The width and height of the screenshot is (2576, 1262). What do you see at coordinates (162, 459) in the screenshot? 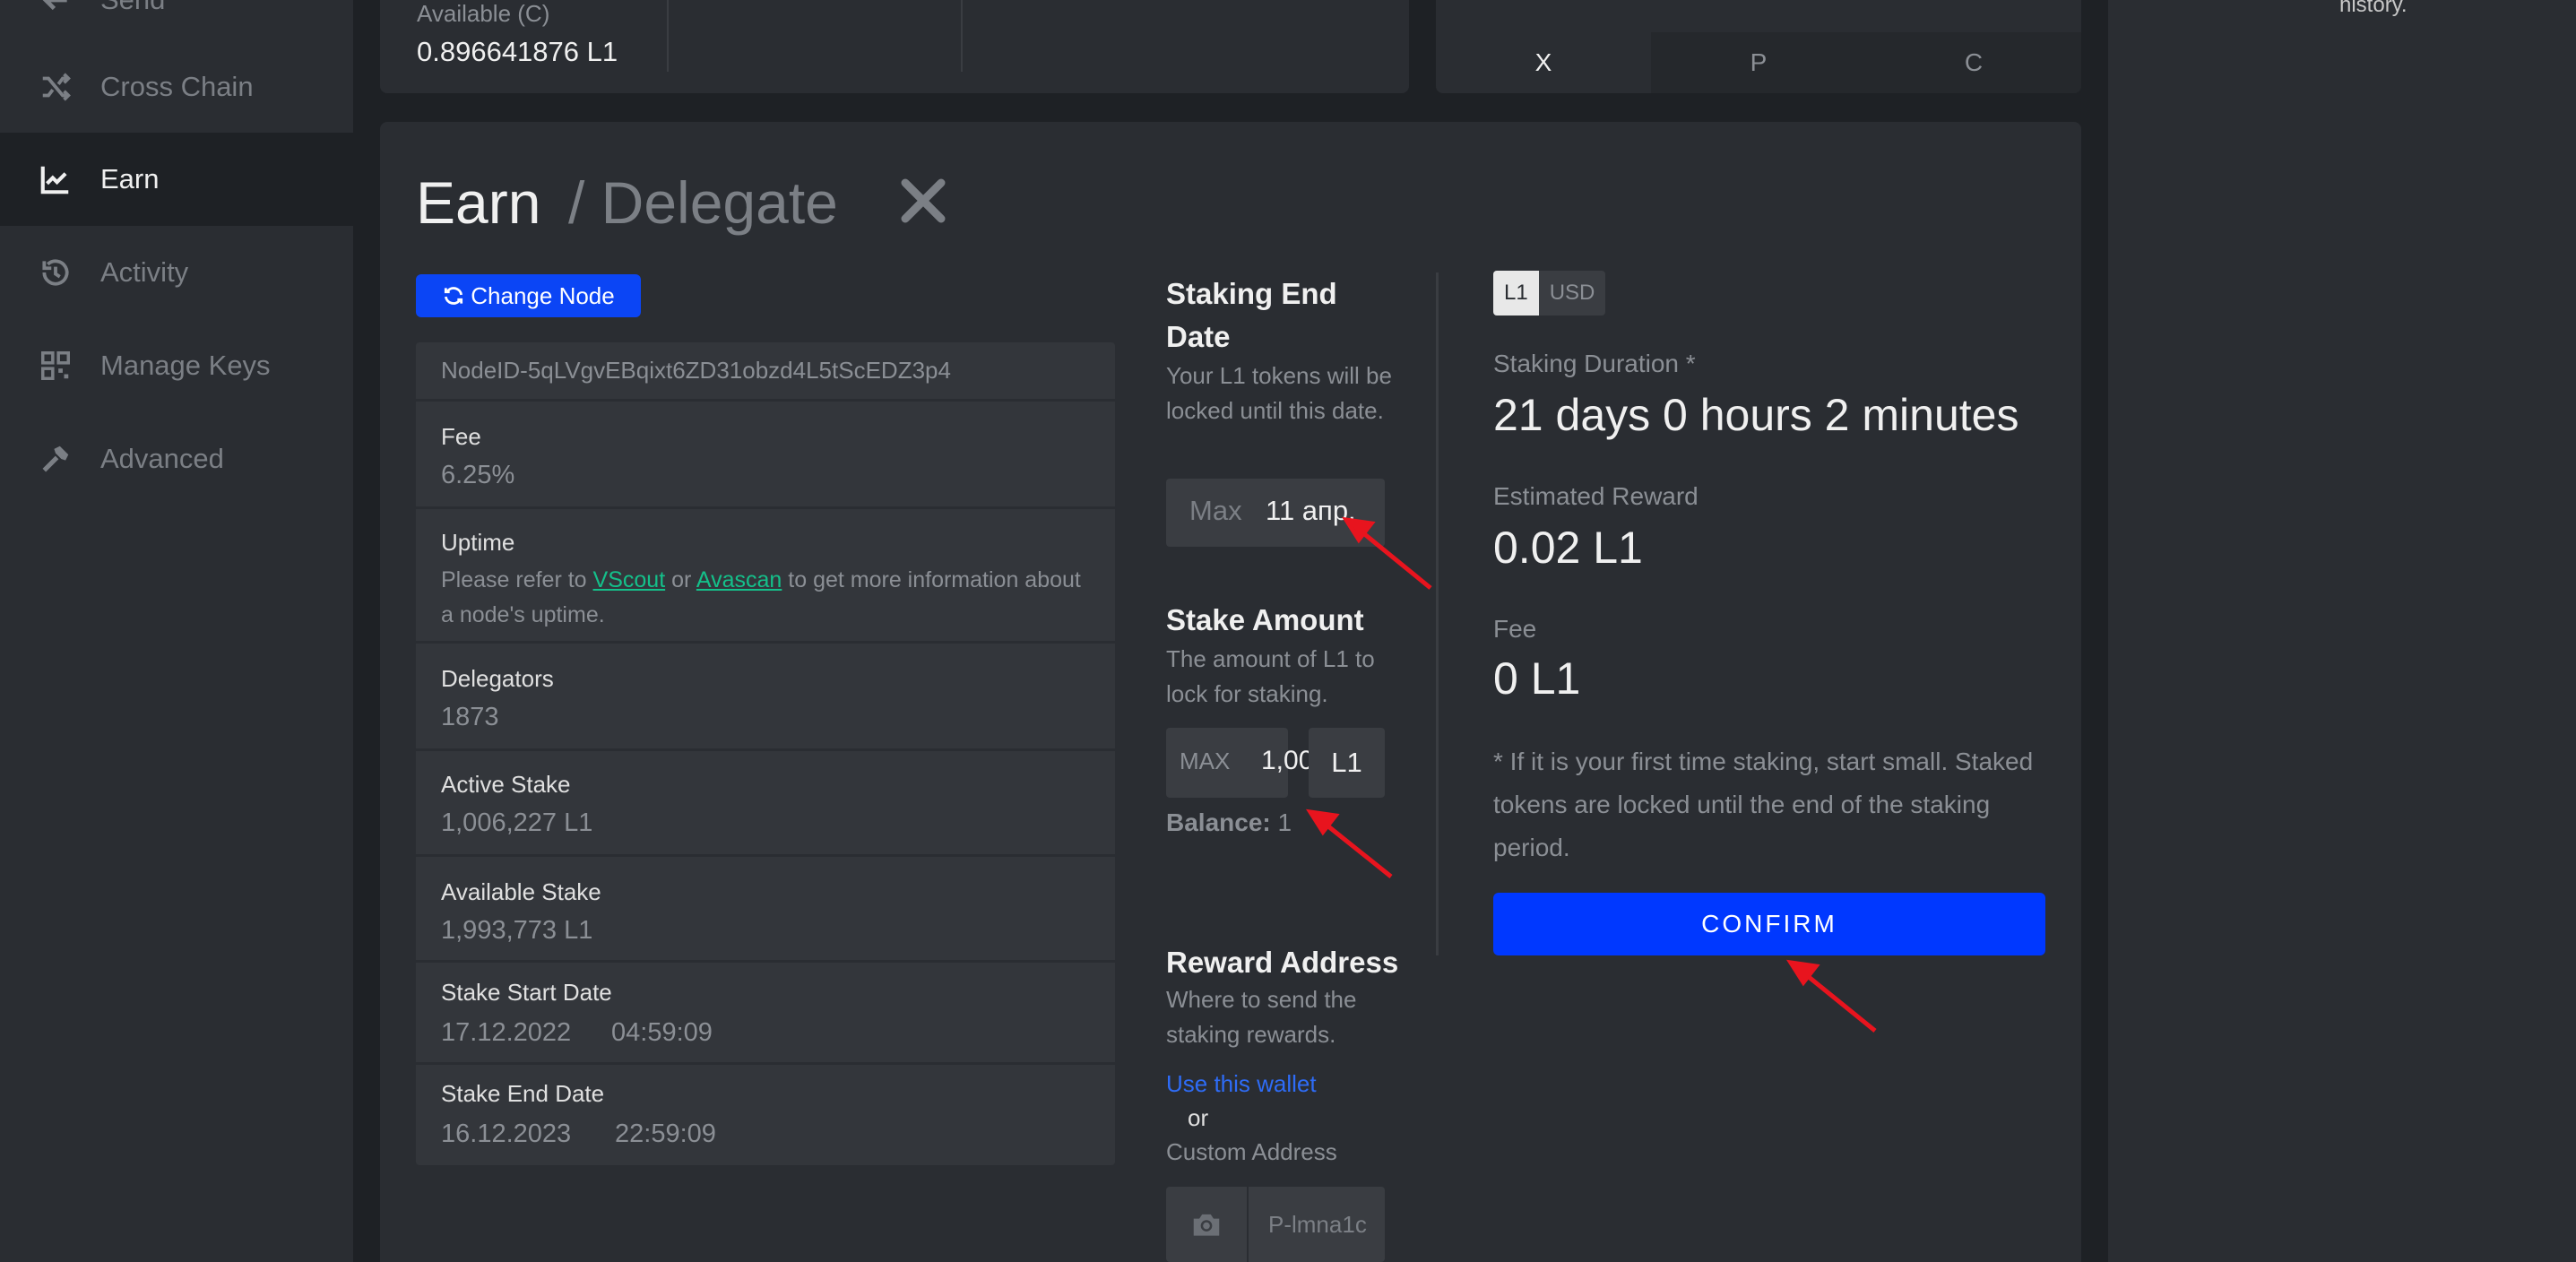
I see `sidebar-item-label: Advanced` at bounding box center [162, 459].